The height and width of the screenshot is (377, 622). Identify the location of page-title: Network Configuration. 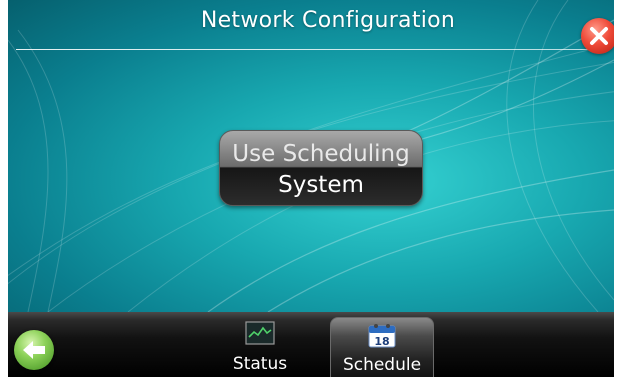
(328, 20).